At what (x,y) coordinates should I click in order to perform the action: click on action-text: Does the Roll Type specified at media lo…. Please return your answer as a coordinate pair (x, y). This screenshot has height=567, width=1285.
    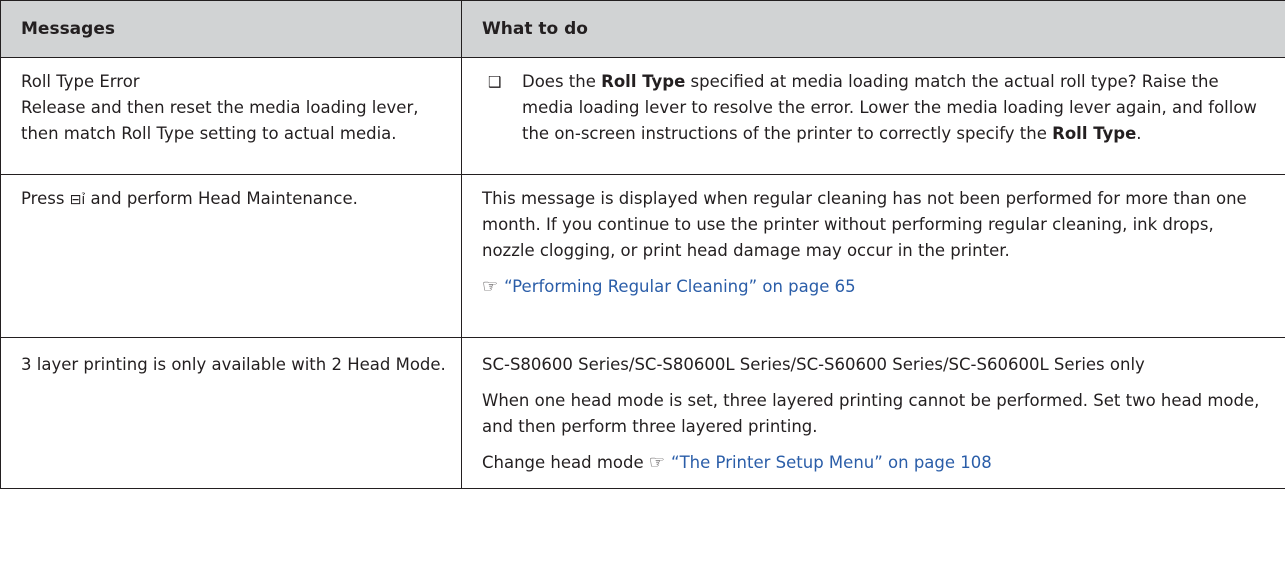
    Looking at the image, I should click on (889, 107).